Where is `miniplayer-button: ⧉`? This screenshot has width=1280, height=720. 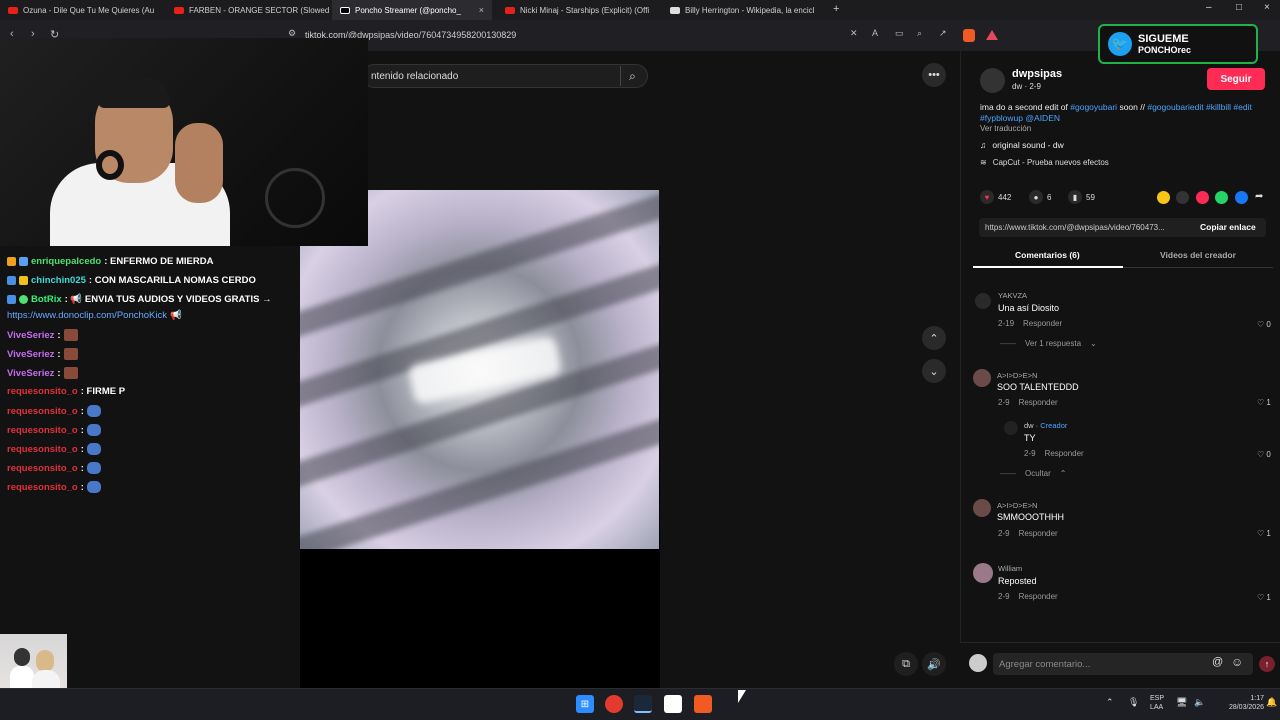
miniplayer-button: ⧉ is located at coordinates (906, 664).